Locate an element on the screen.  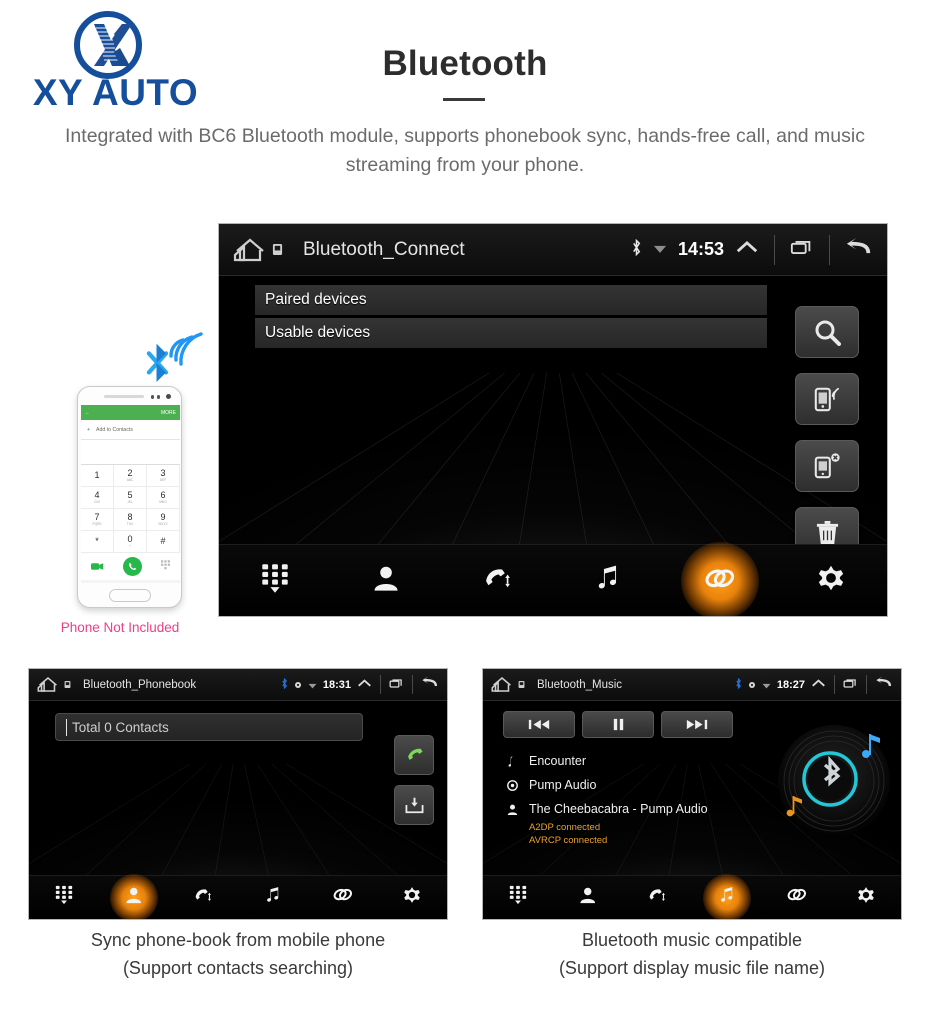
phone-call-button is located at coordinates (132, 566).